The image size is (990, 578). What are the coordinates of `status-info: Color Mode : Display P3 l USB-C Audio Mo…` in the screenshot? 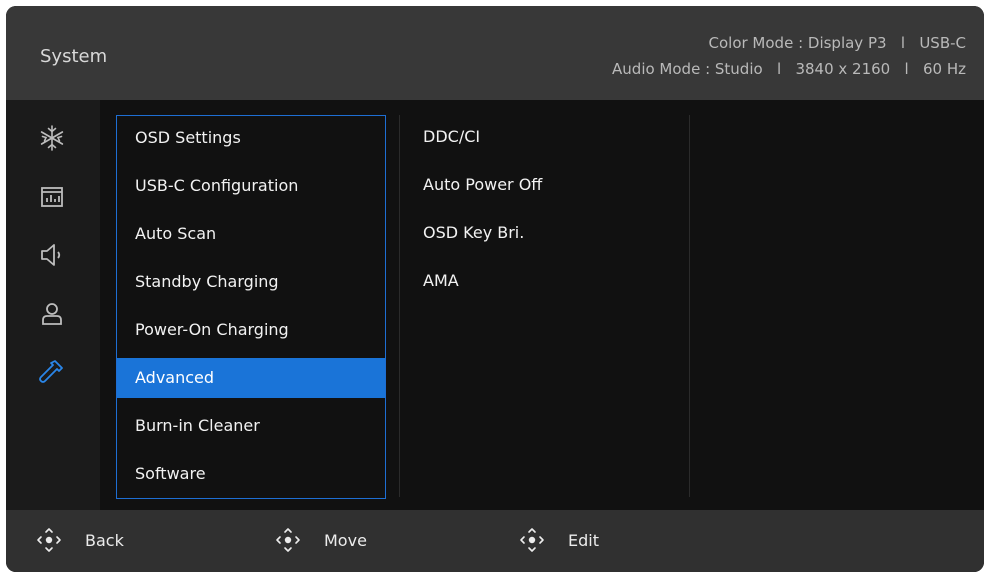 It's located at (789, 56).